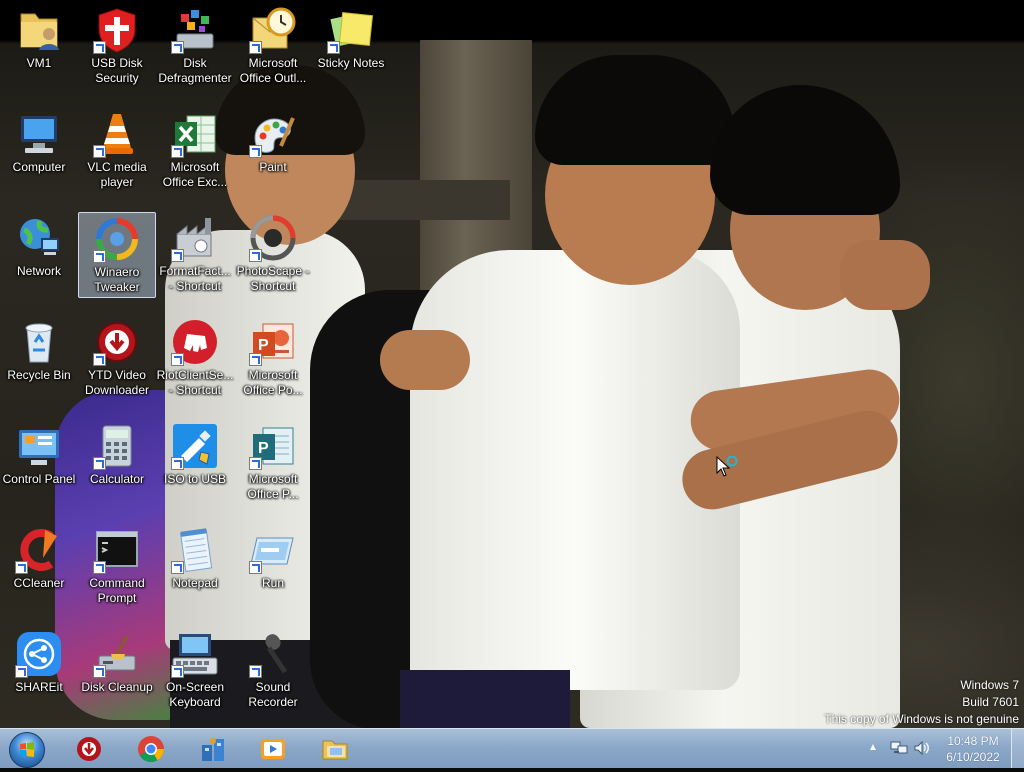  What do you see at coordinates (117, 70) in the screenshot?
I see `icon-label: USB Disk Security` at bounding box center [117, 70].